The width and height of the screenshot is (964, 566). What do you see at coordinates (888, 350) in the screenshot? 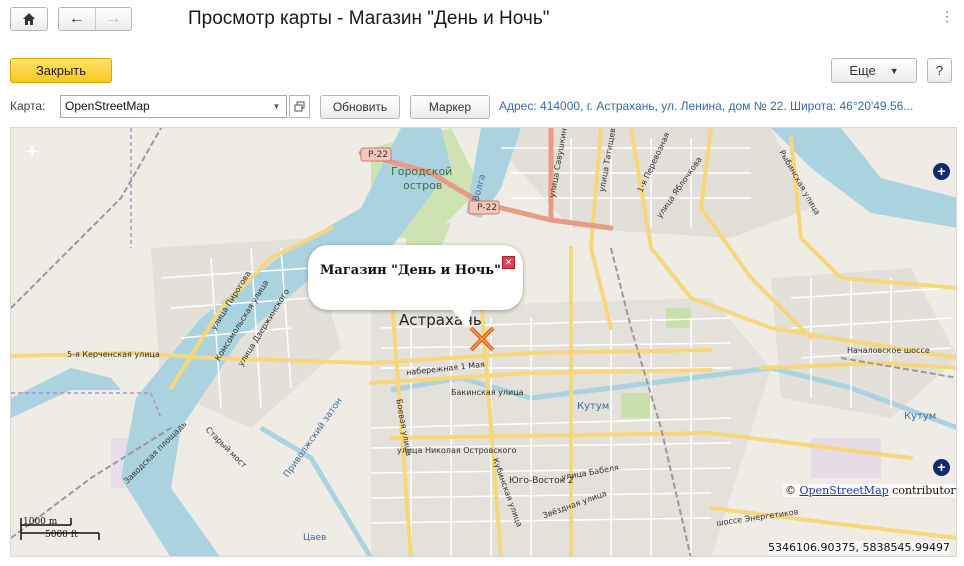
I see `street-label-nachal: Началовское шоссе` at bounding box center [888, 350].